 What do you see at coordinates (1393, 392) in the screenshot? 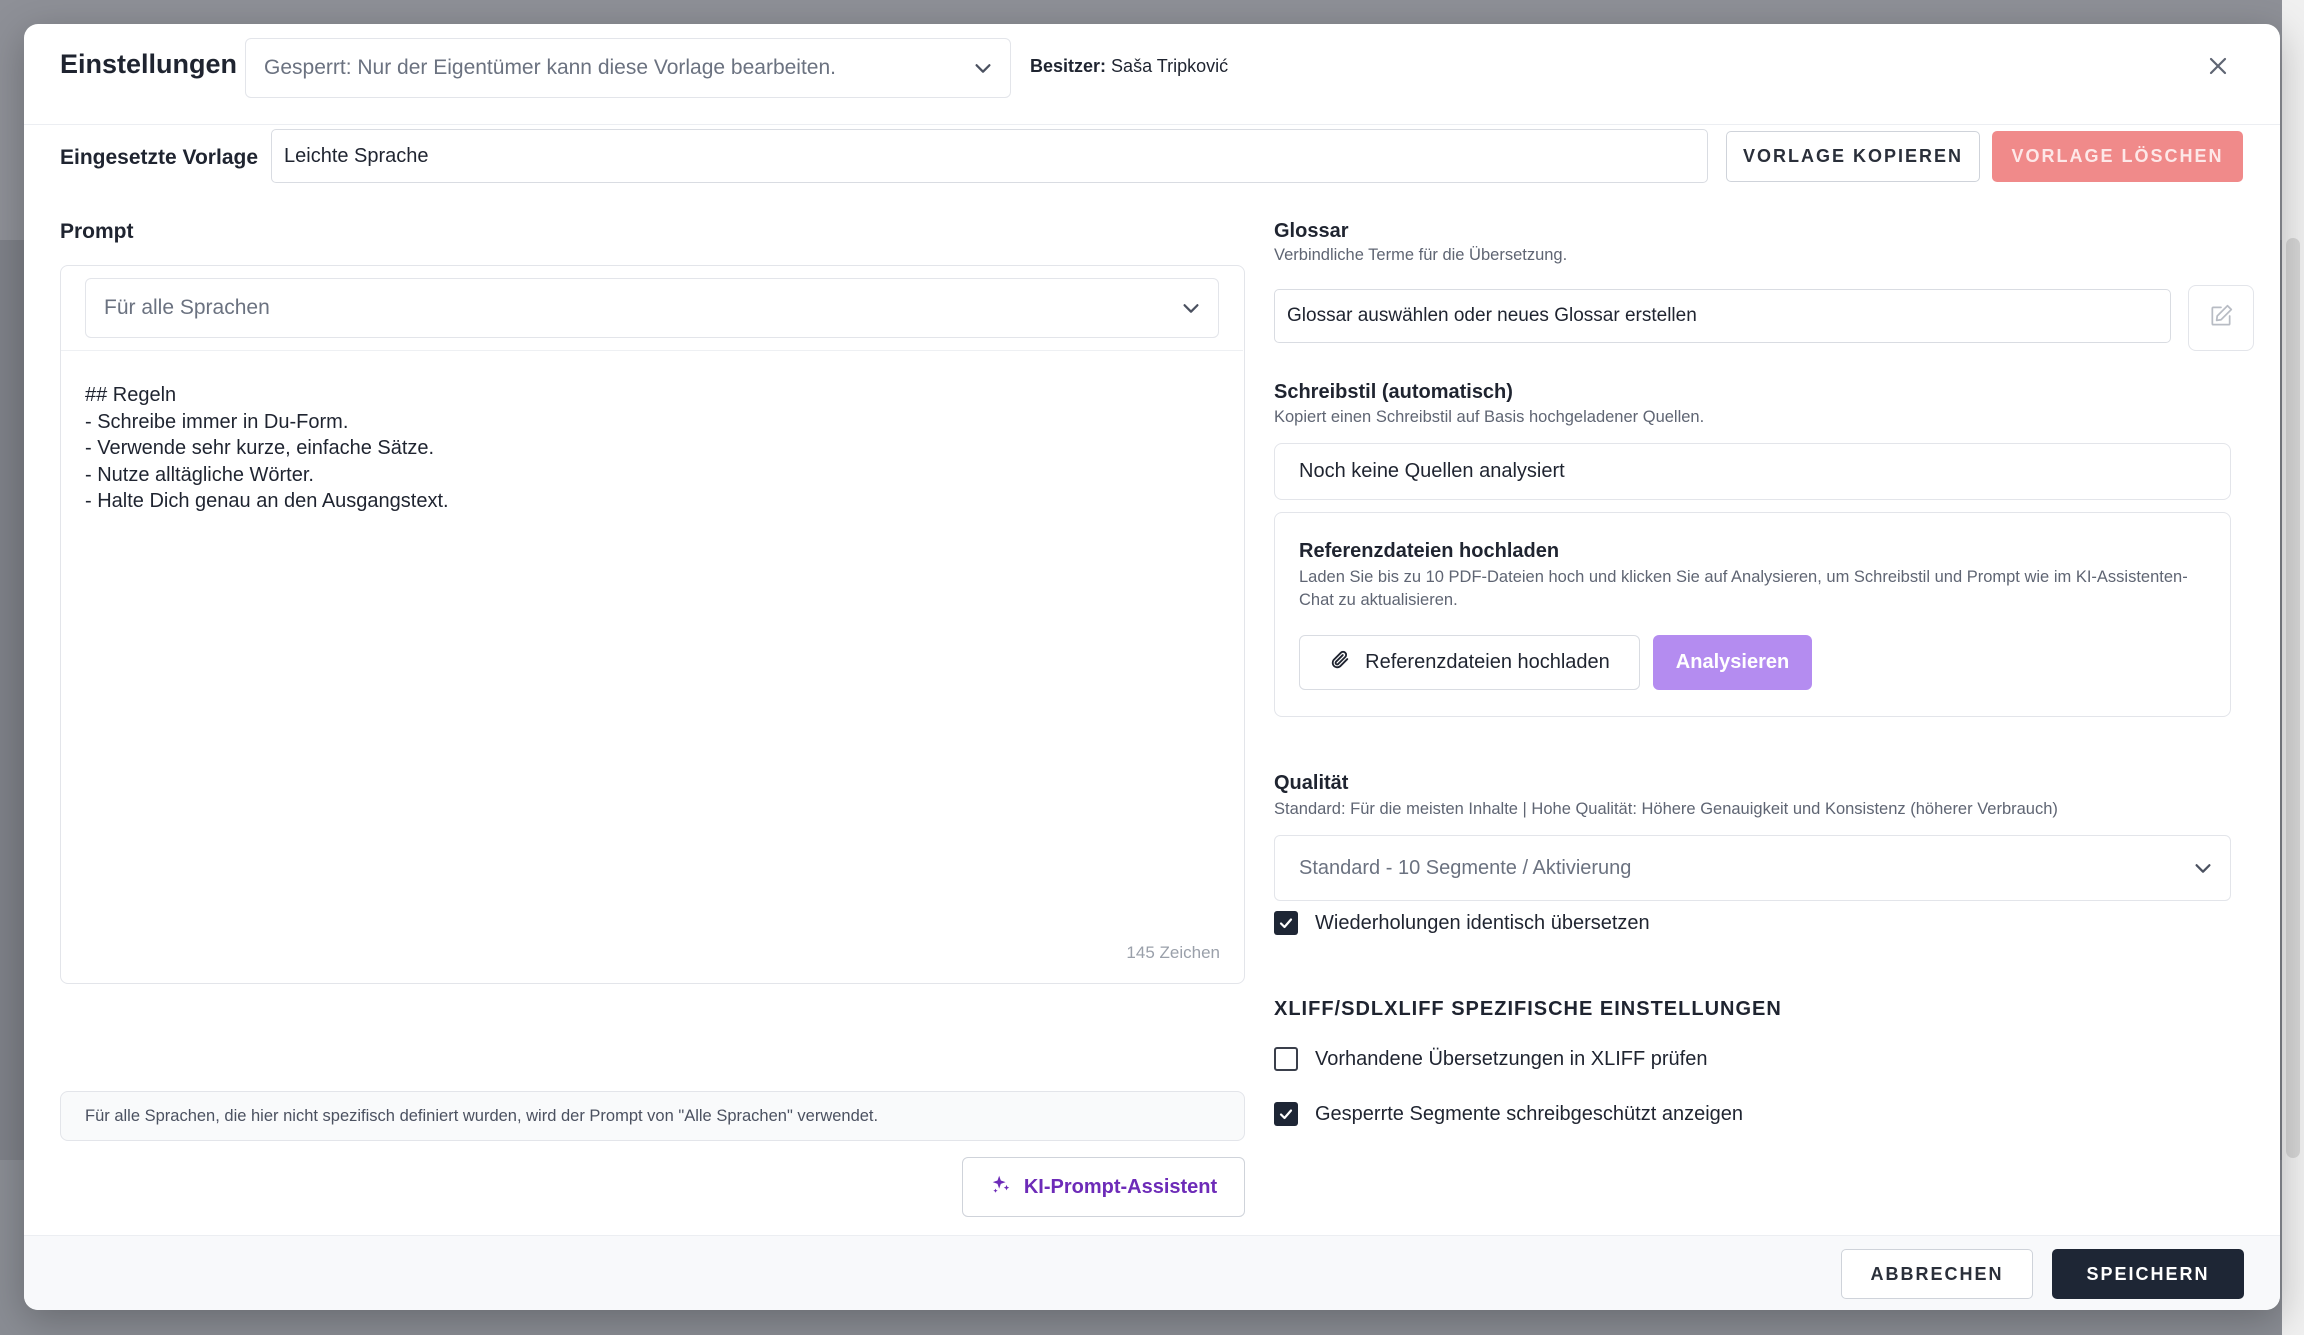
I see `style-title: Schreibstil (automatisch)` at bounding box center [1393, 392].